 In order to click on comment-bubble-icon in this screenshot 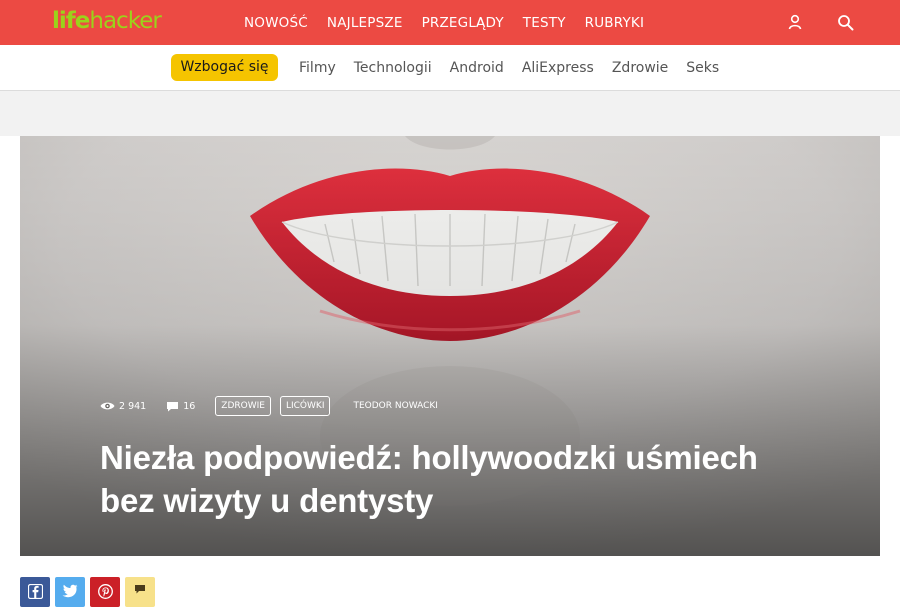, I will do `click(173, 406)`.